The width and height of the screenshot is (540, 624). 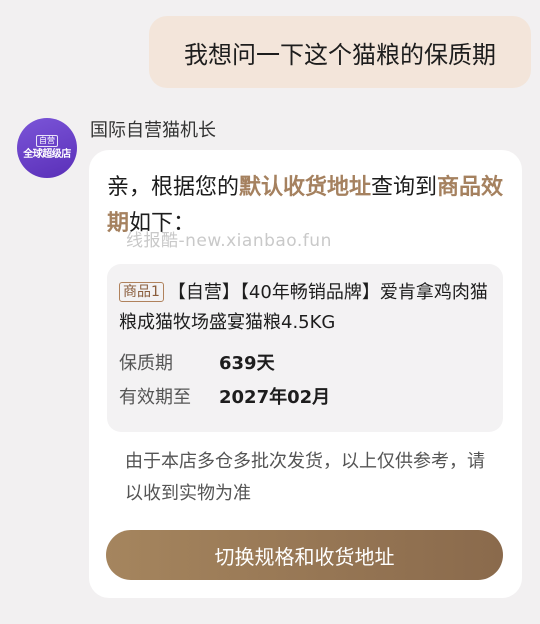 What do you see at coordinates (146, 363) in the screenshot?
I see `shelf-life-label: 保质期` at bounding box center [146, 363].